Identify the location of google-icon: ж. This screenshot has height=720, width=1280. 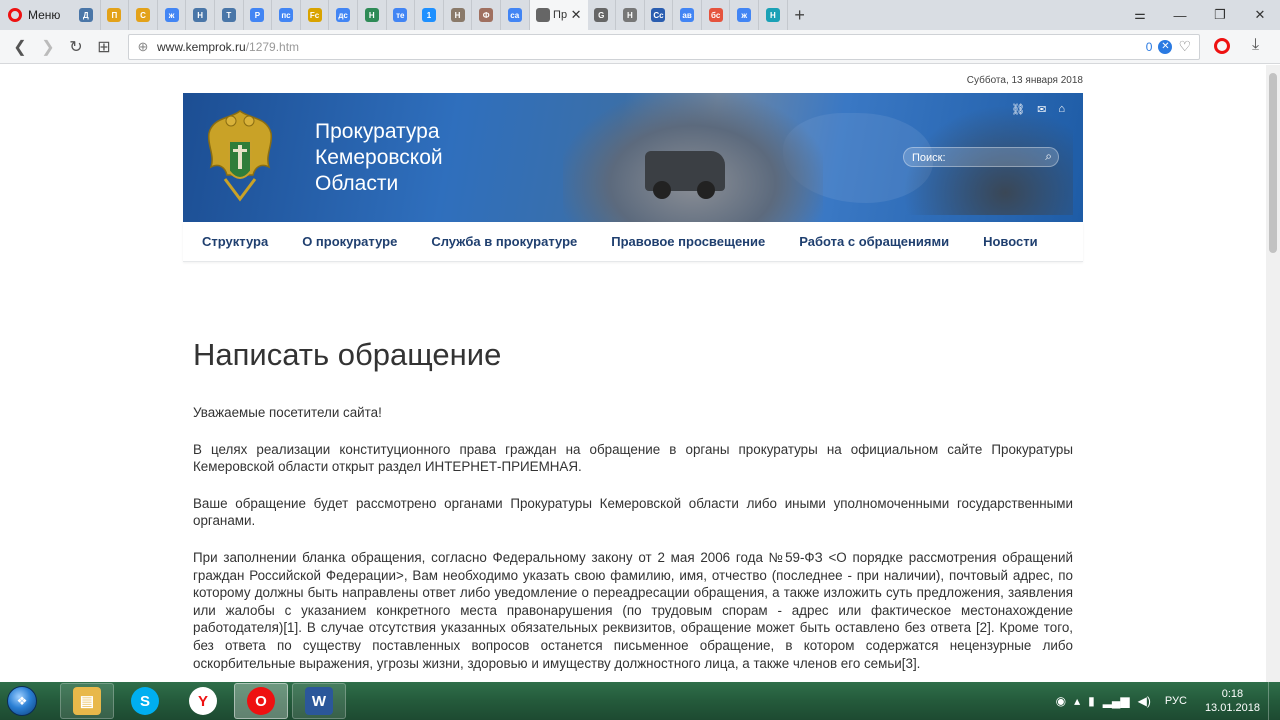
(171, 15).